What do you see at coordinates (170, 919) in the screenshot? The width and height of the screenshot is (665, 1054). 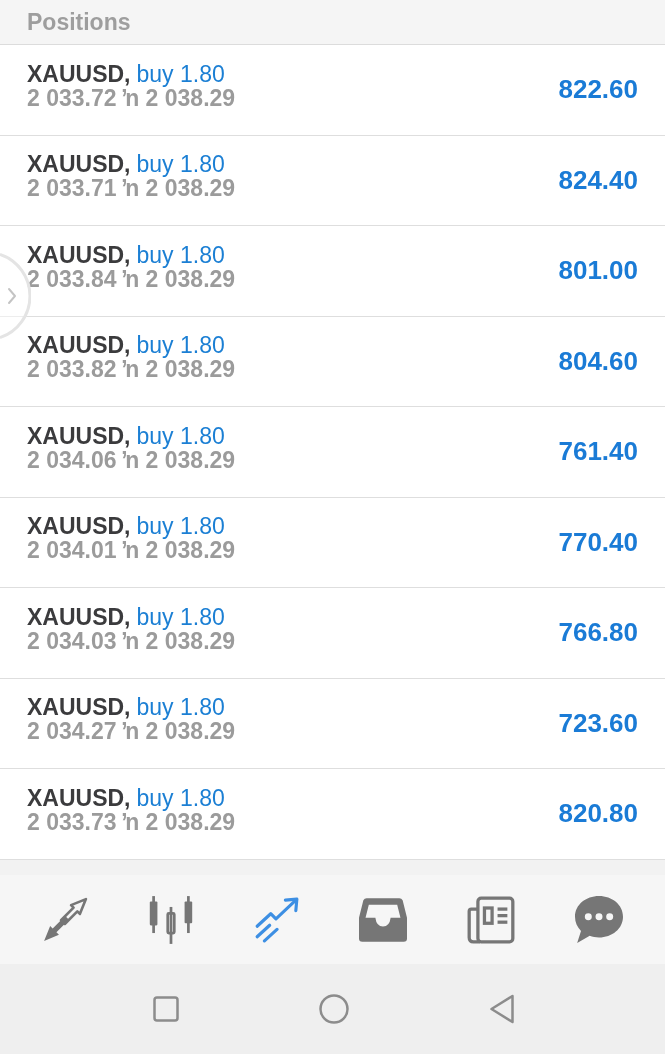 I see `candlestick-icon` at bounding box center [170, 919].